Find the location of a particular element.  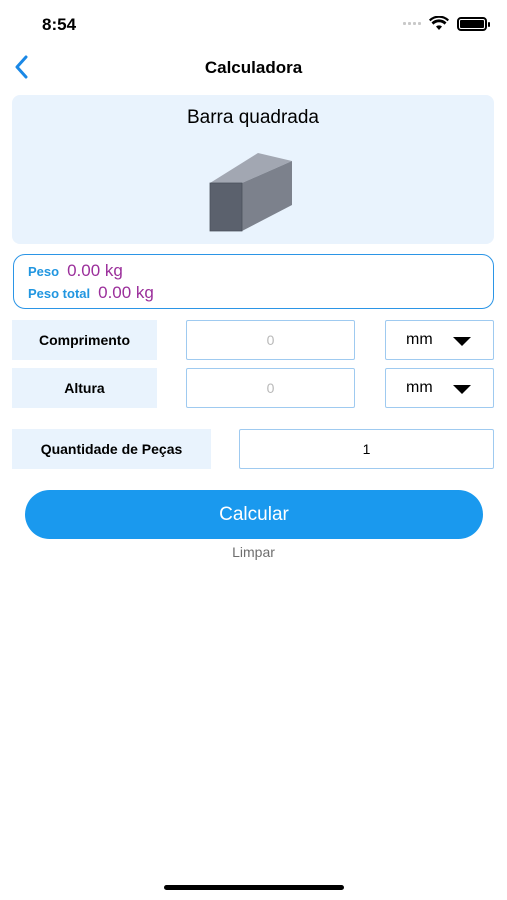

battery-icon is located at coordinates (473, 23).